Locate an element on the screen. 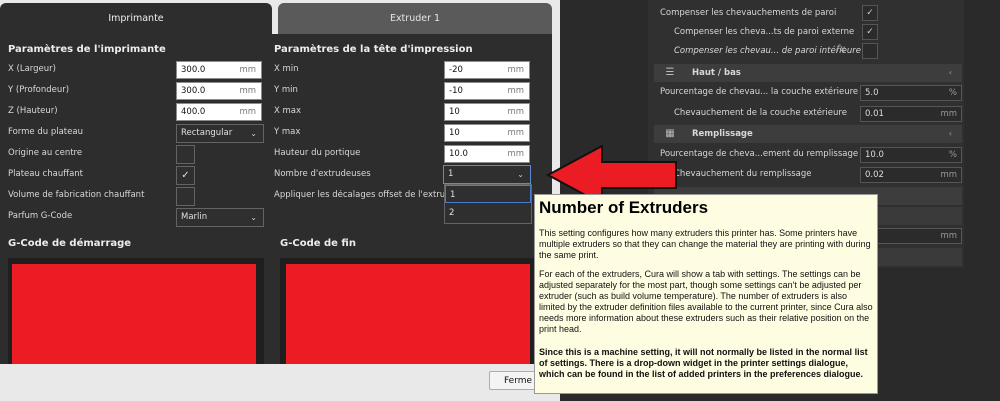 This screenshot has height=401, width=1000. infill-overlap-pct-value: 10.0 is located at coordinates (874, 155).